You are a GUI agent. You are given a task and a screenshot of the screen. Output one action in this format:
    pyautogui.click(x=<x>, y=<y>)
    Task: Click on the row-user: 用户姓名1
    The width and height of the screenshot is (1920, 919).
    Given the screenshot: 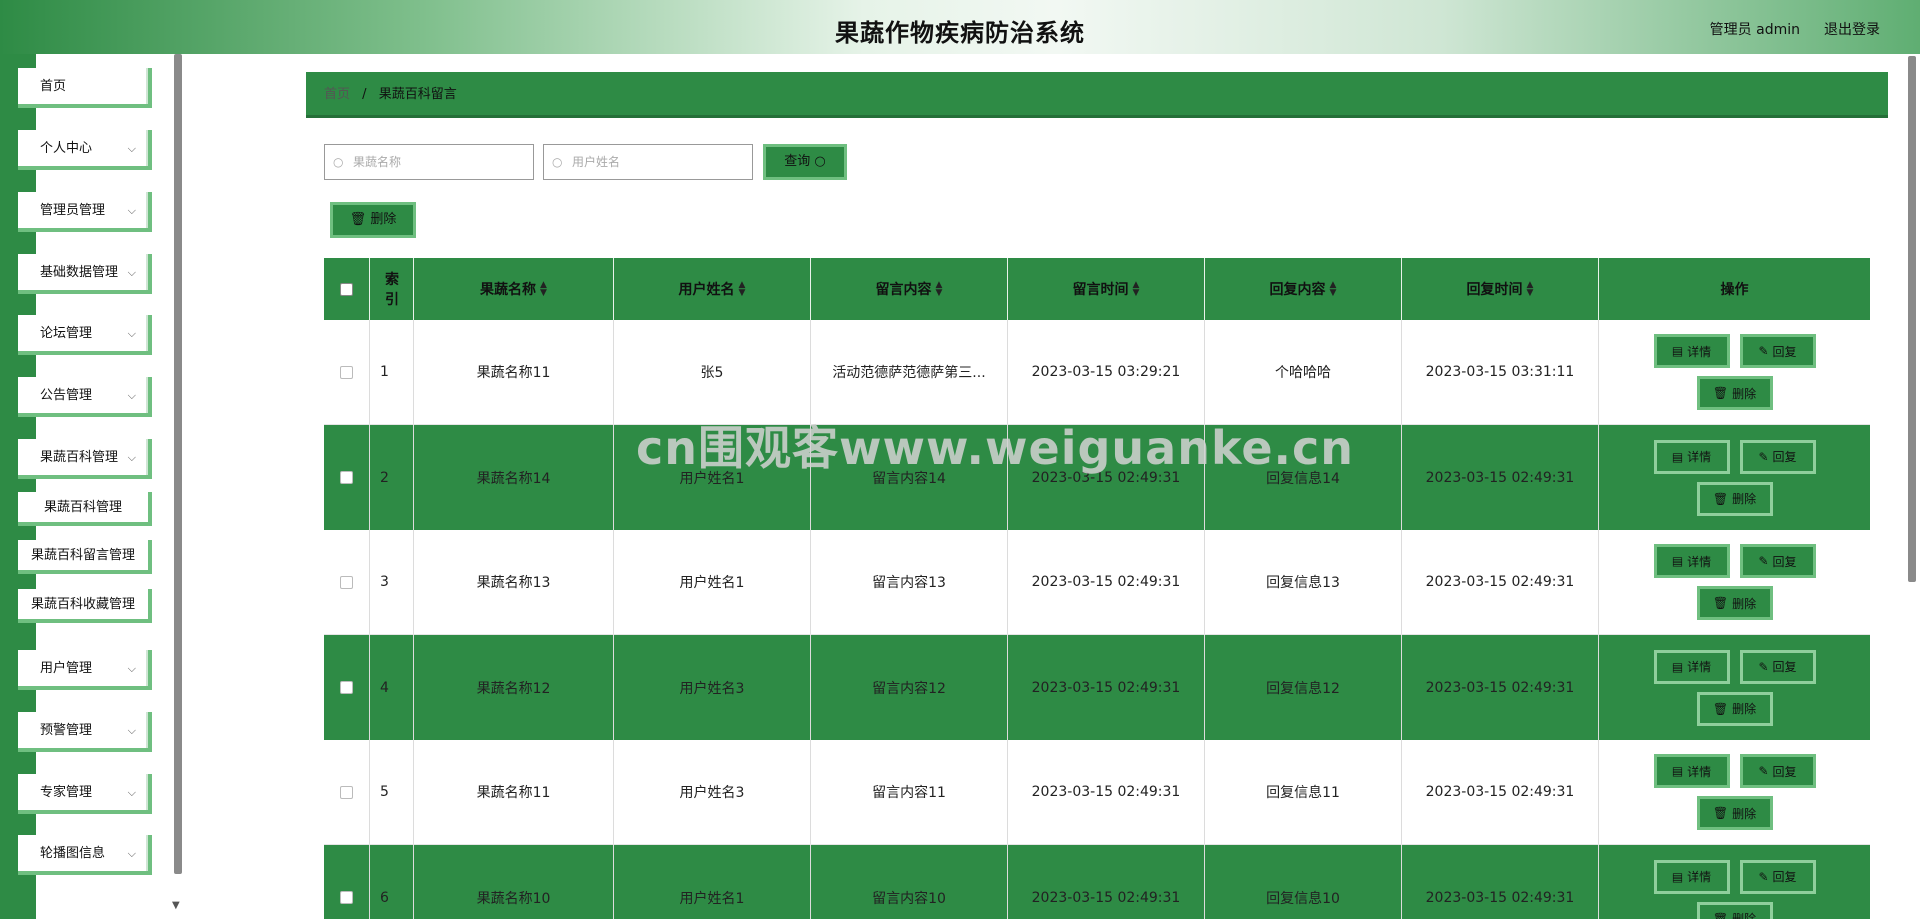 What is the action you would take?
    pyautogui.click(x=712, y=882)
    